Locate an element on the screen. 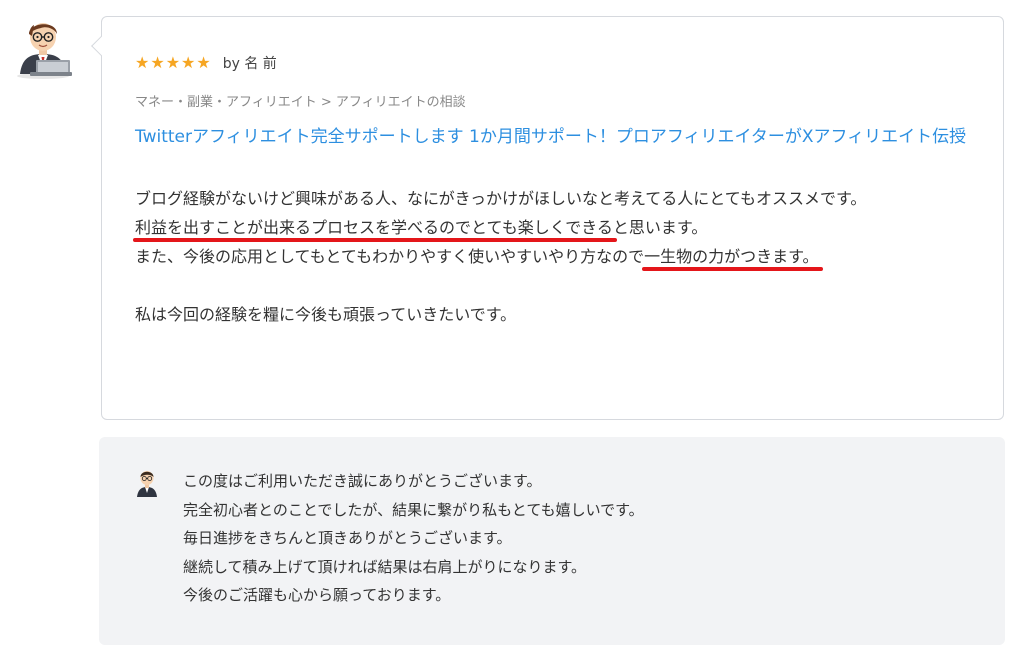 The image size is (1024, 660). underlined-text: 利益を出すことが出来るプロセスを学べるのでとても楽しくできる is located at coordinates (374, 227).